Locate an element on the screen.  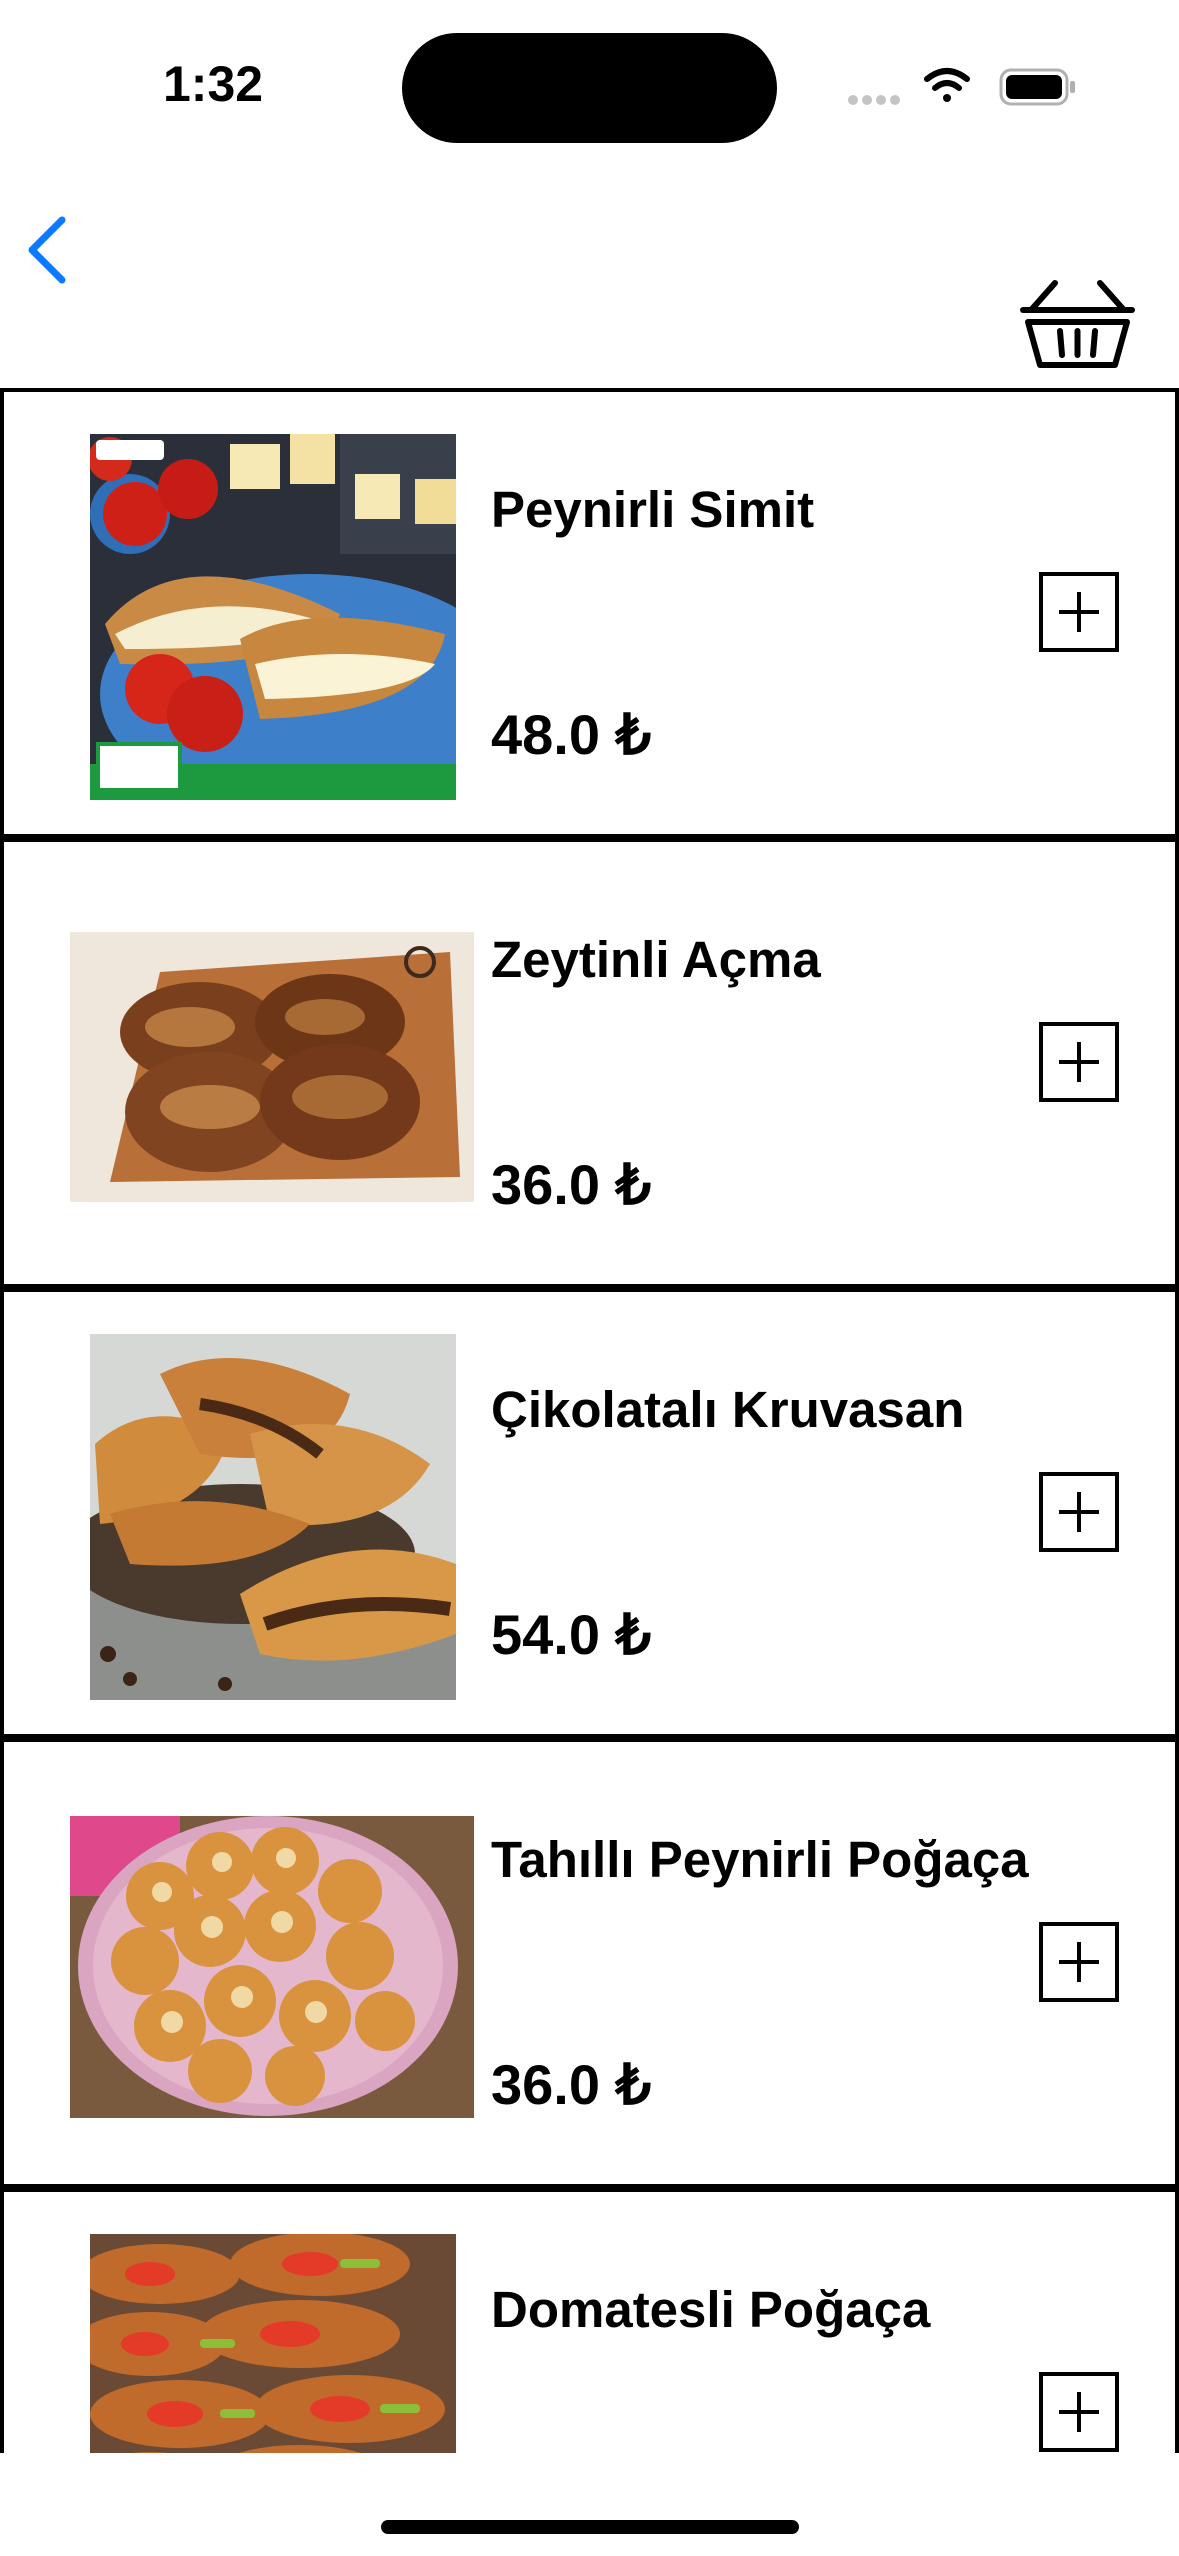
navigation-bar is located at coordinates (589, 282).